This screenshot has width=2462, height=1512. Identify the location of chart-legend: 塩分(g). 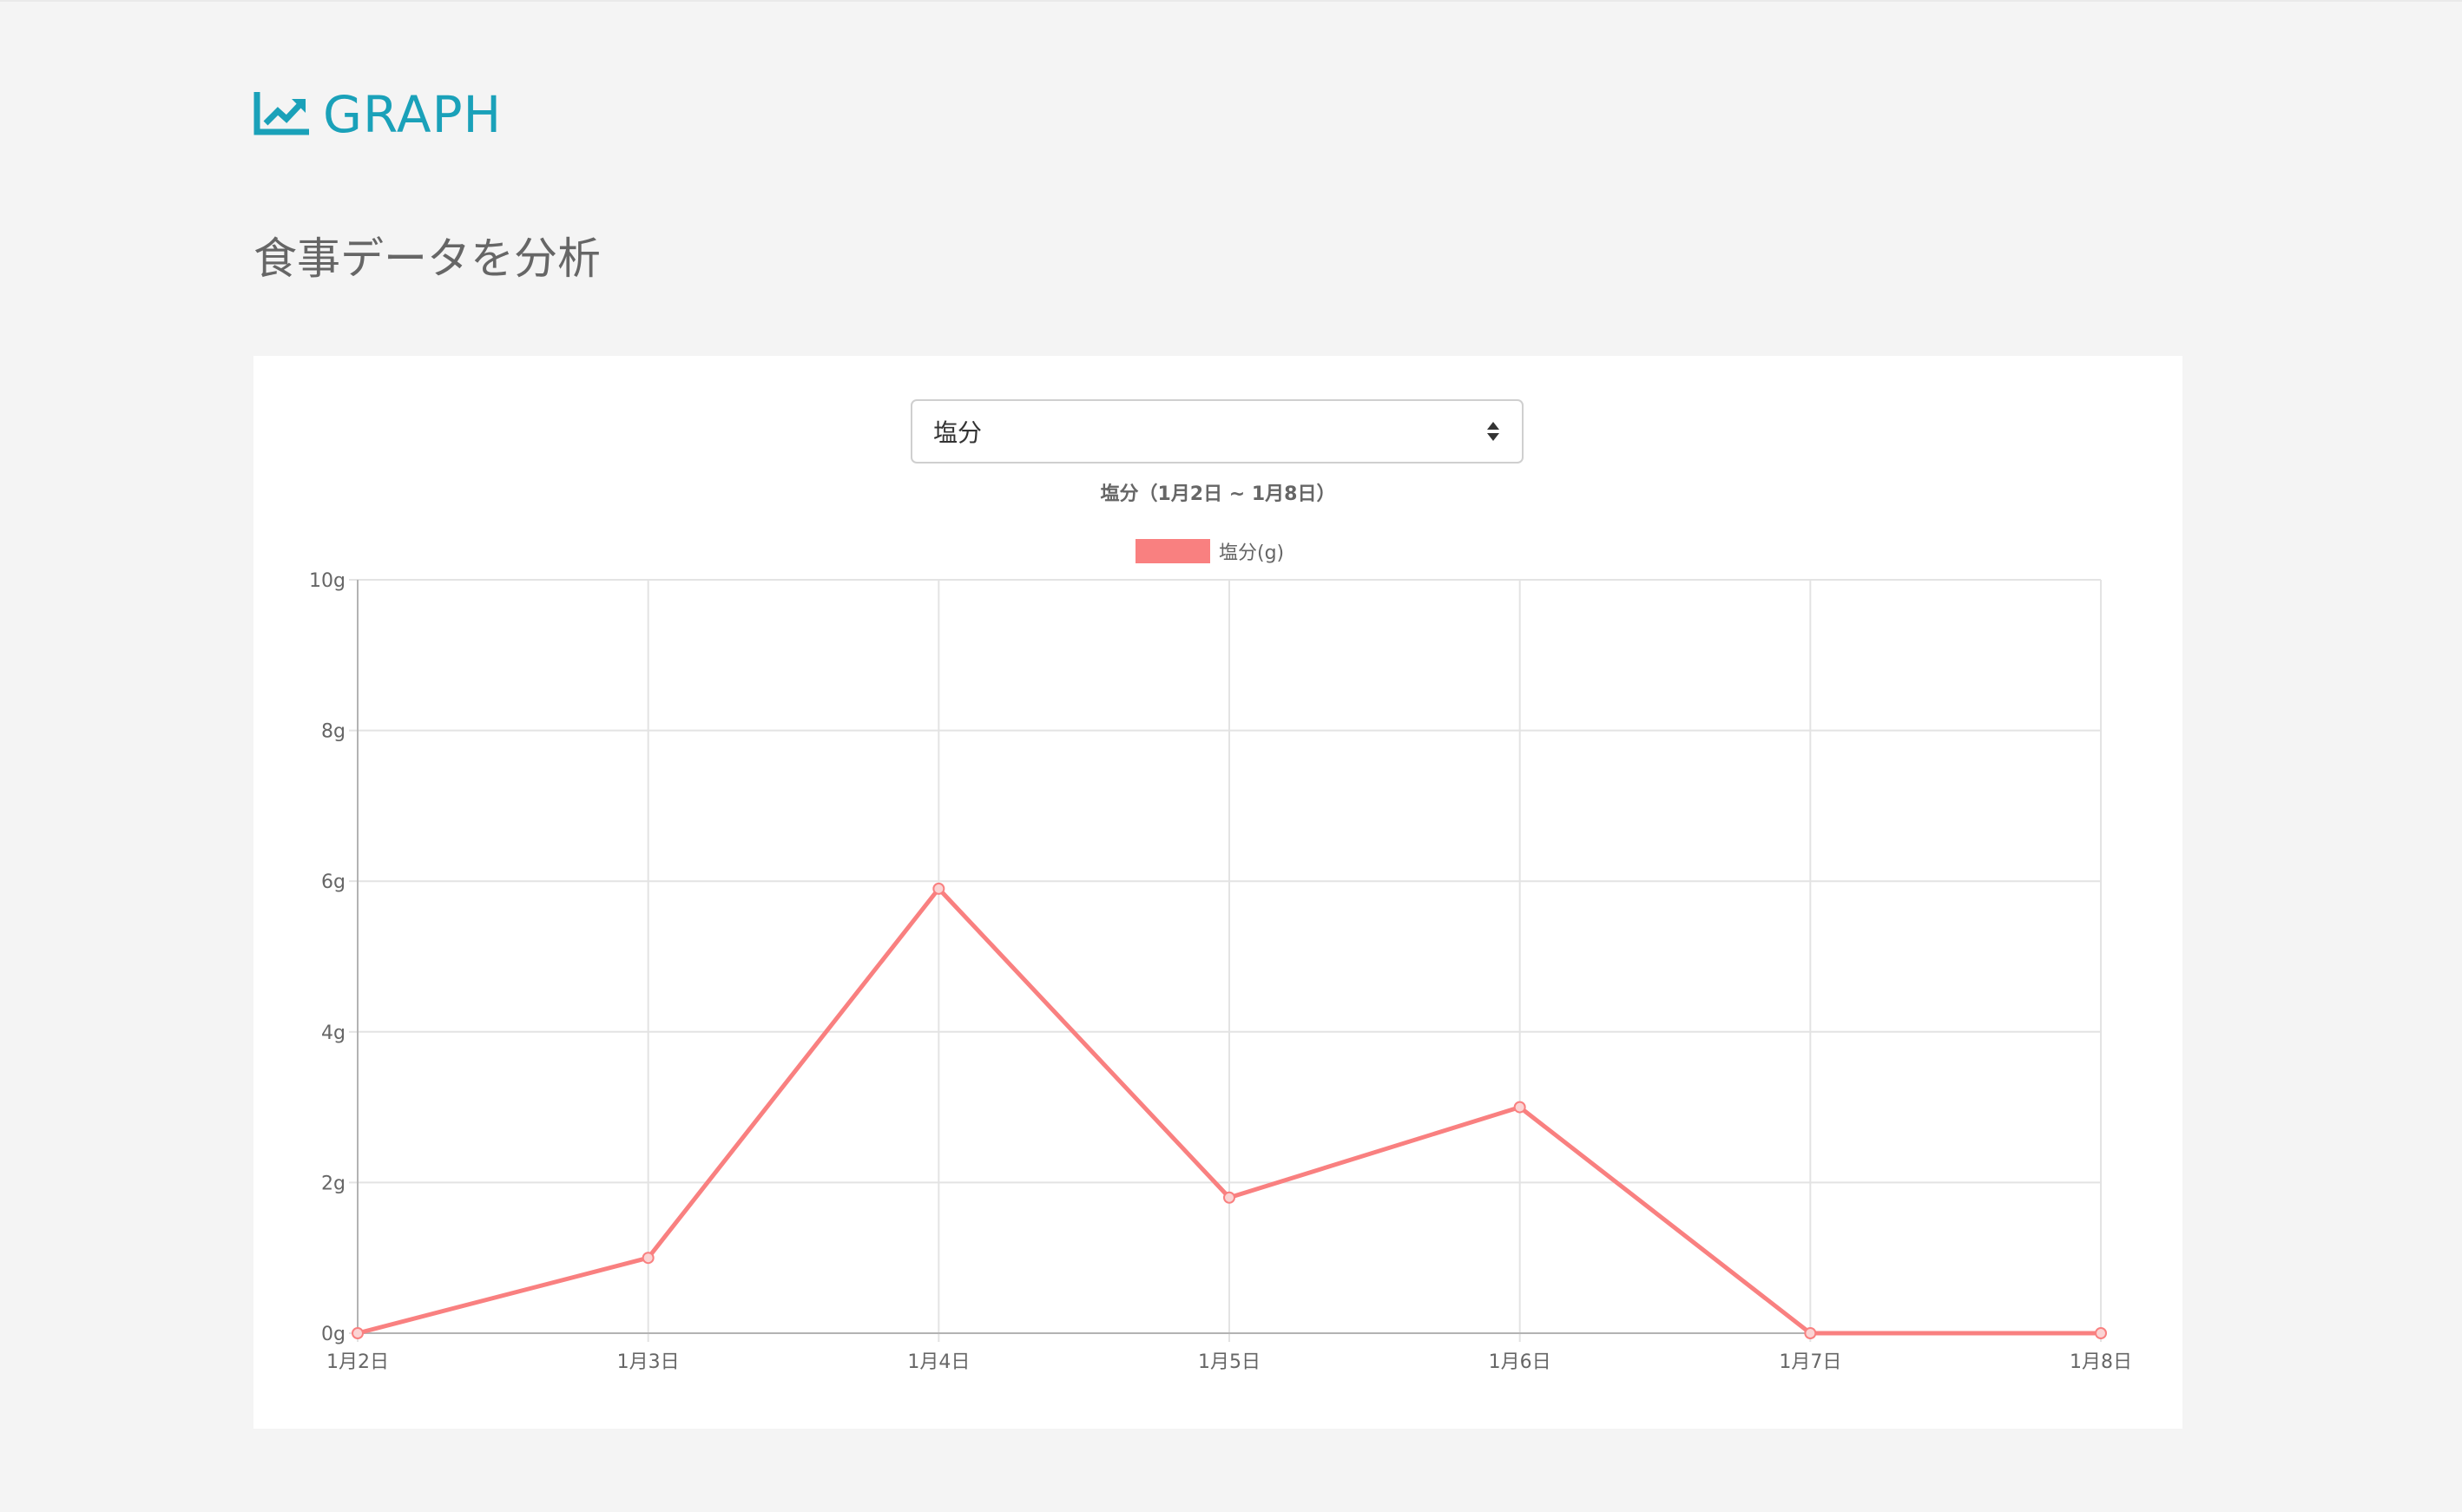
(1210, 551).